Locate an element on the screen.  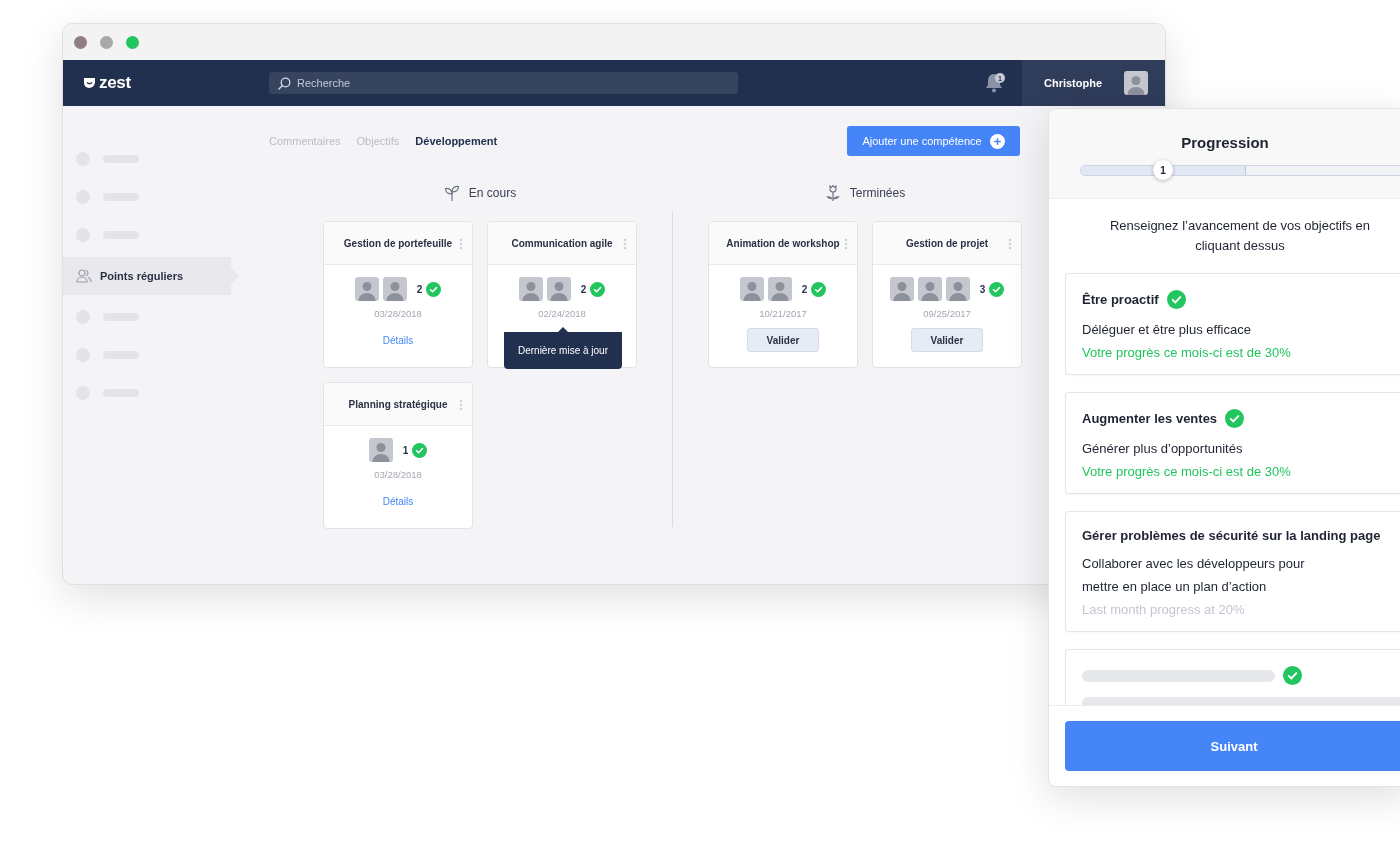
search-field: Recherche is located at coordinates (503, 83).